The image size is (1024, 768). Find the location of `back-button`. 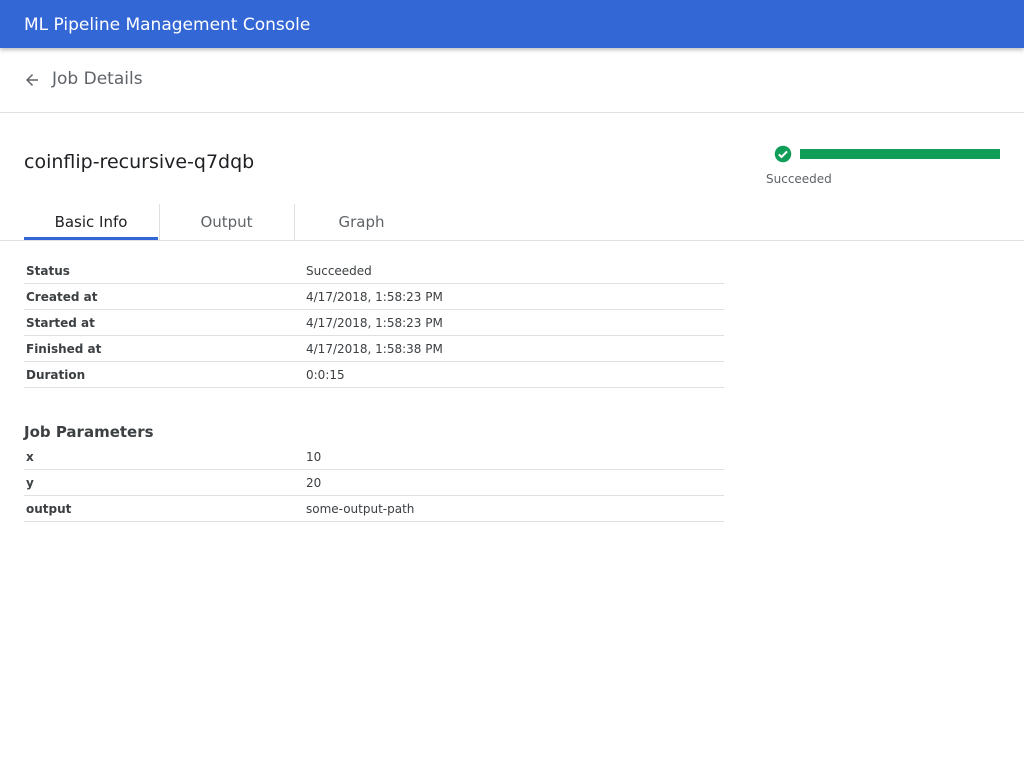

back-button is located at coordinates (32, 80).